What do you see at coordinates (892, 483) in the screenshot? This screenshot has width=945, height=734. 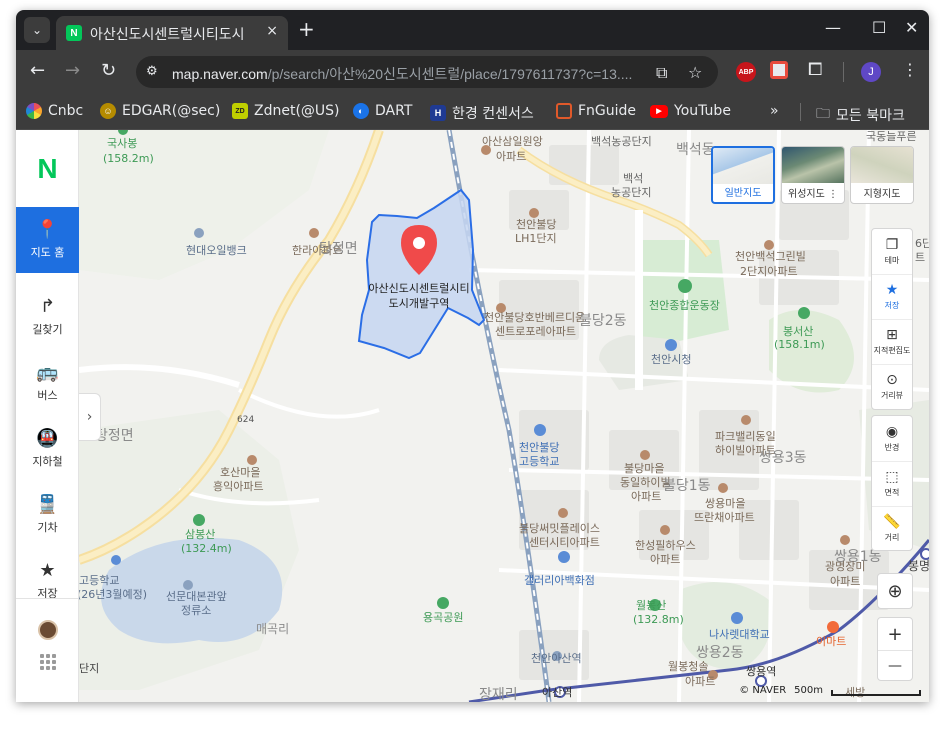 I see `tool-area: ⬚ 면적` at bounding box center [892, 483].